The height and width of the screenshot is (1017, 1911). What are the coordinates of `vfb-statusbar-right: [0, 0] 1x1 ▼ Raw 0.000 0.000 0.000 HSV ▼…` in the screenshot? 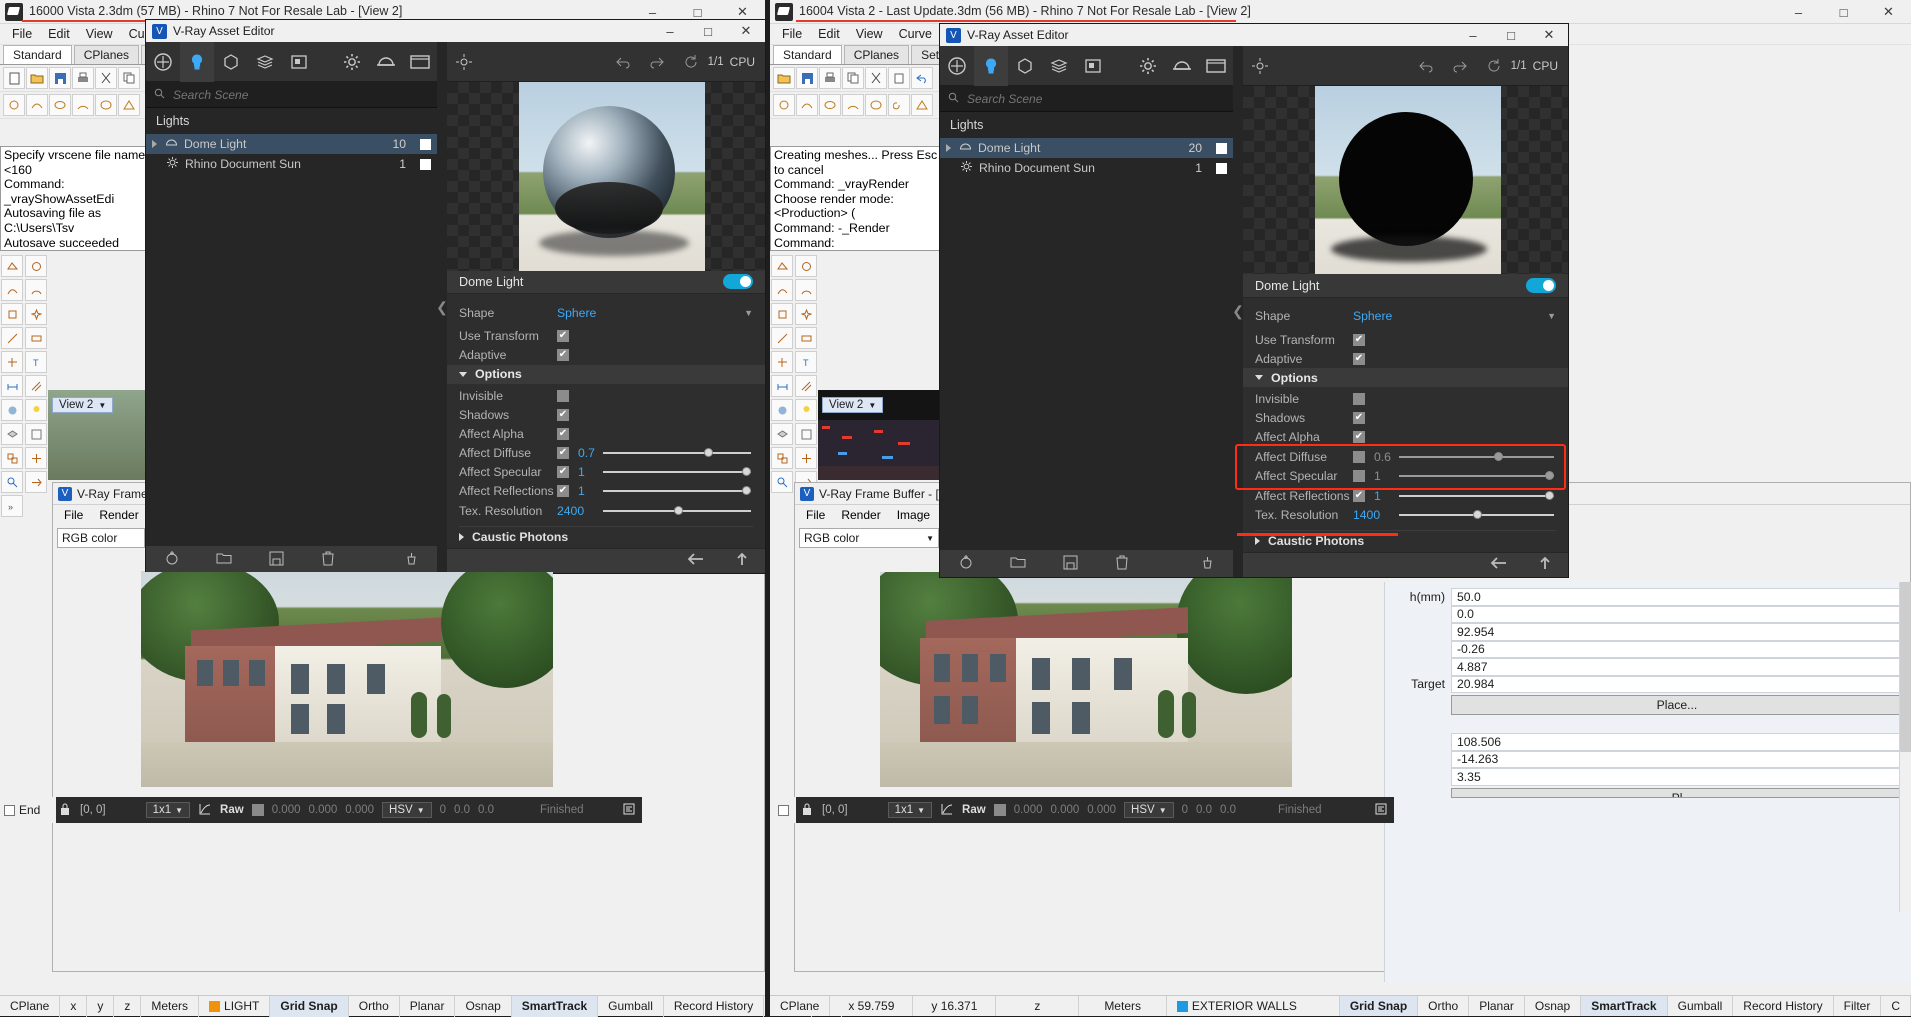 It's located at (1094, 810).